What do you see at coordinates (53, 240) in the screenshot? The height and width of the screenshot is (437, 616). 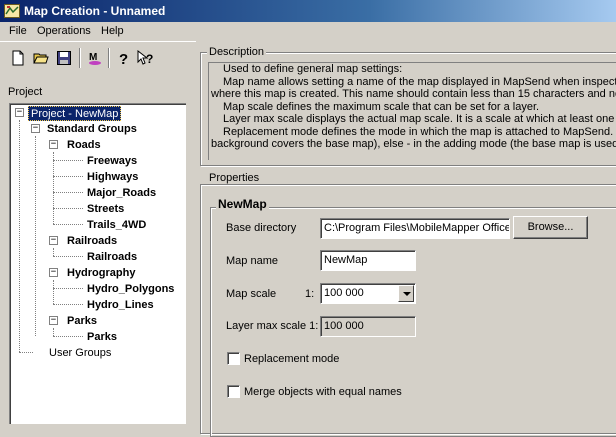 I see `tree-collapse-railroads: −` at bounding box center [53, 240].